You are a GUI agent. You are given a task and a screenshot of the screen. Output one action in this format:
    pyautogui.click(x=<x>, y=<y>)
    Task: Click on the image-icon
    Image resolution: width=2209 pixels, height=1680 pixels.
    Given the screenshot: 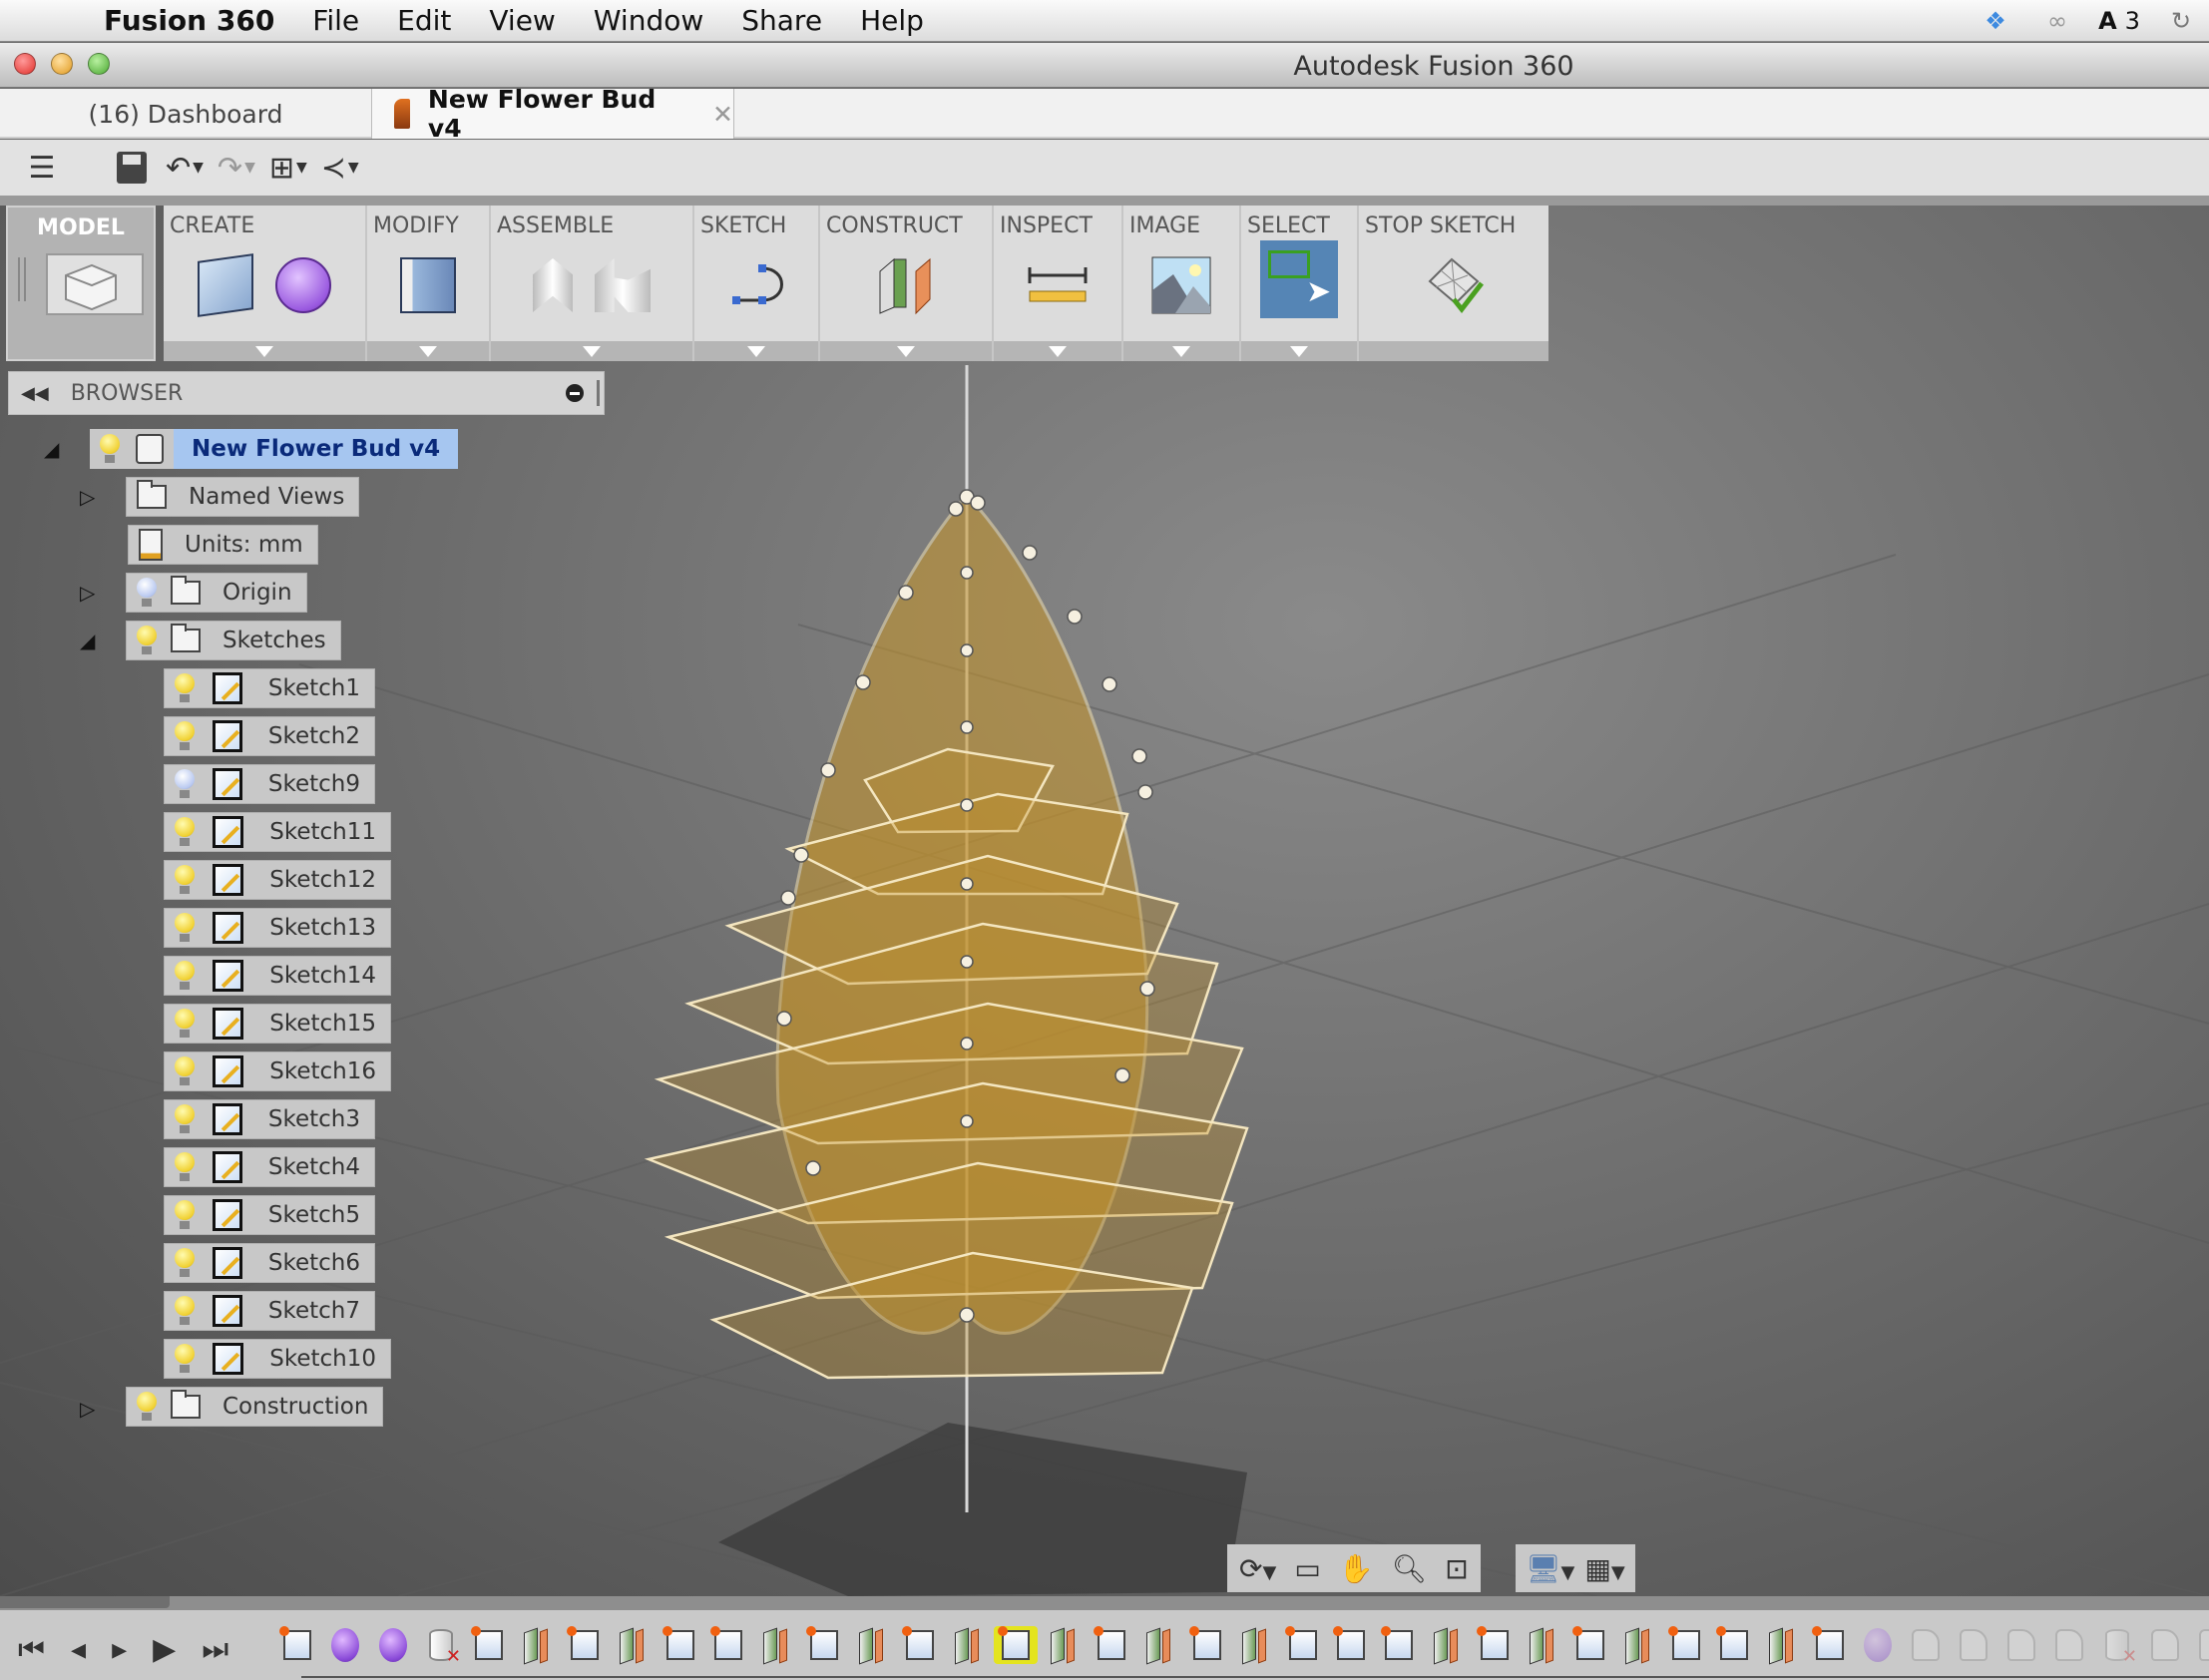 What is the action you would take?
    pyautogui.click(x=1181, y=285)
    